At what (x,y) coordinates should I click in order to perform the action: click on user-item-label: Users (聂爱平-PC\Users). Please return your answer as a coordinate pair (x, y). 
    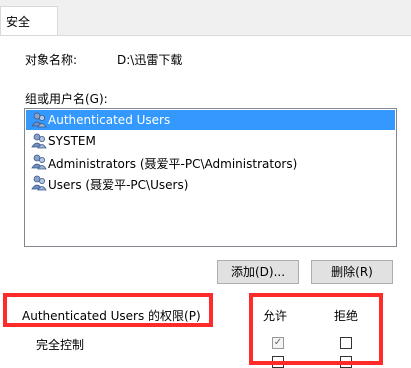
    Looking at the image, I should click on (118, 185).